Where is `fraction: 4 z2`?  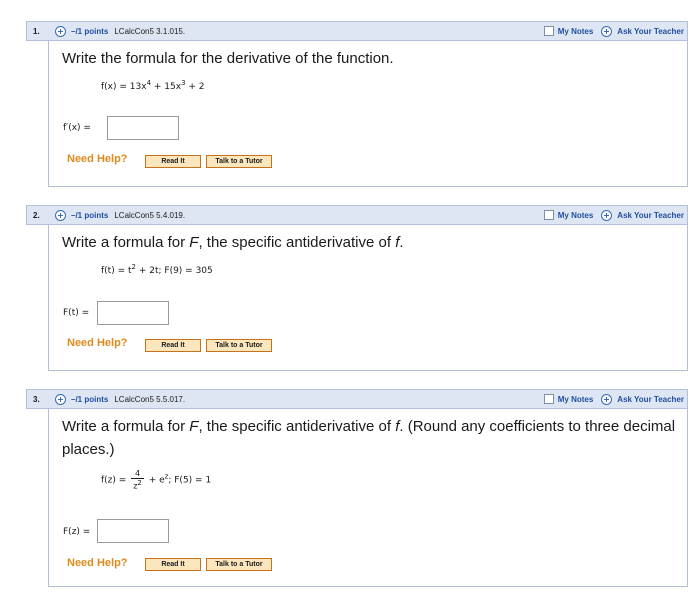 fraction: 4 z2 is located at coordinates (137, 480).